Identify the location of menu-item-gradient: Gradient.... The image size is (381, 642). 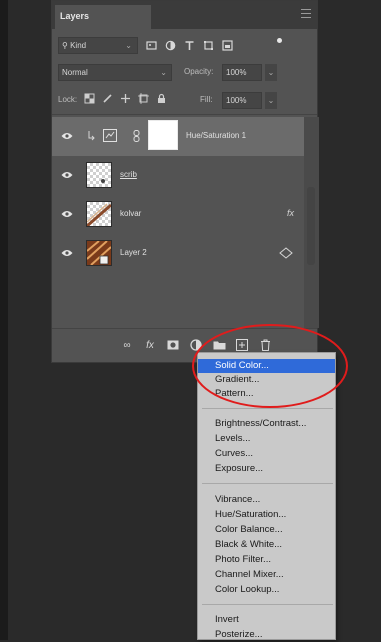
(266, 380).